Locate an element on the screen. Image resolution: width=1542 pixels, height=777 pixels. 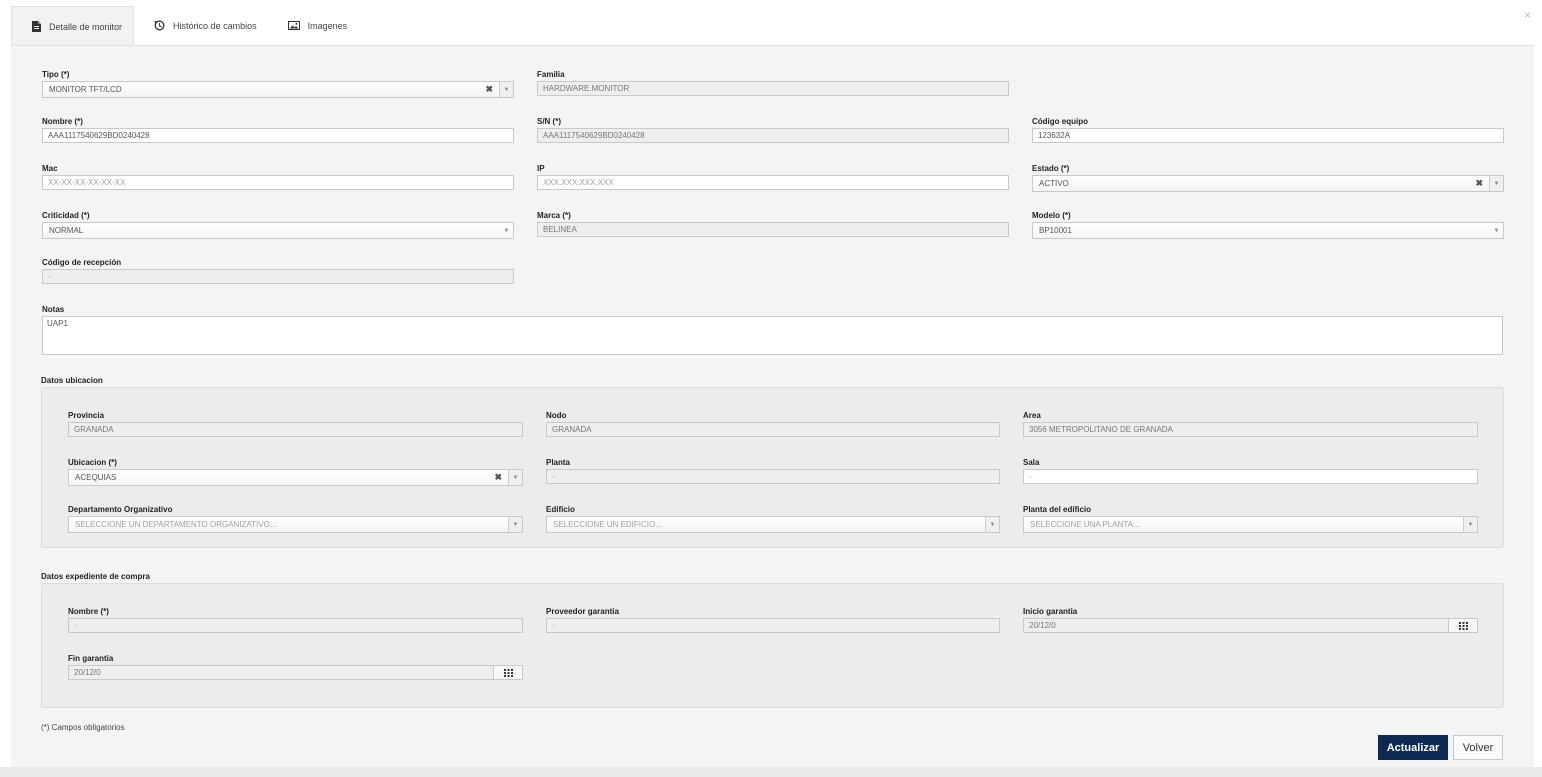
planta-edificio-label: Planta del edificio is located at coordinates (1057, 509).